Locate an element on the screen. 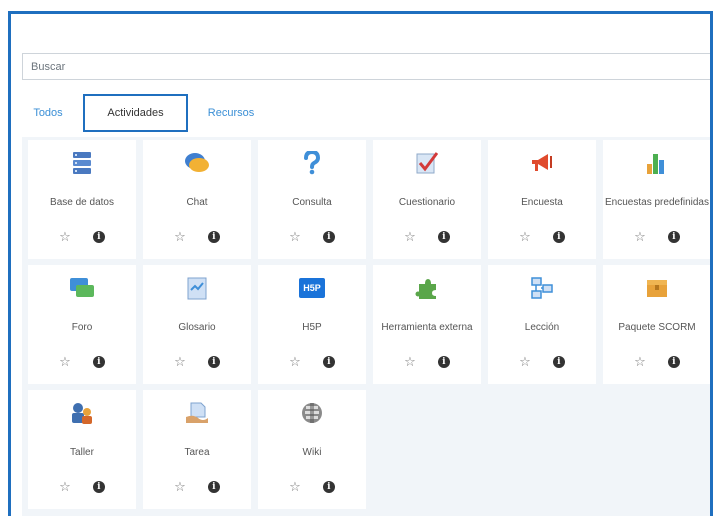 Image resolution: width=721 pixels, height=516 pixels. tile-label: Wiki is located at coordinates (312, 452).